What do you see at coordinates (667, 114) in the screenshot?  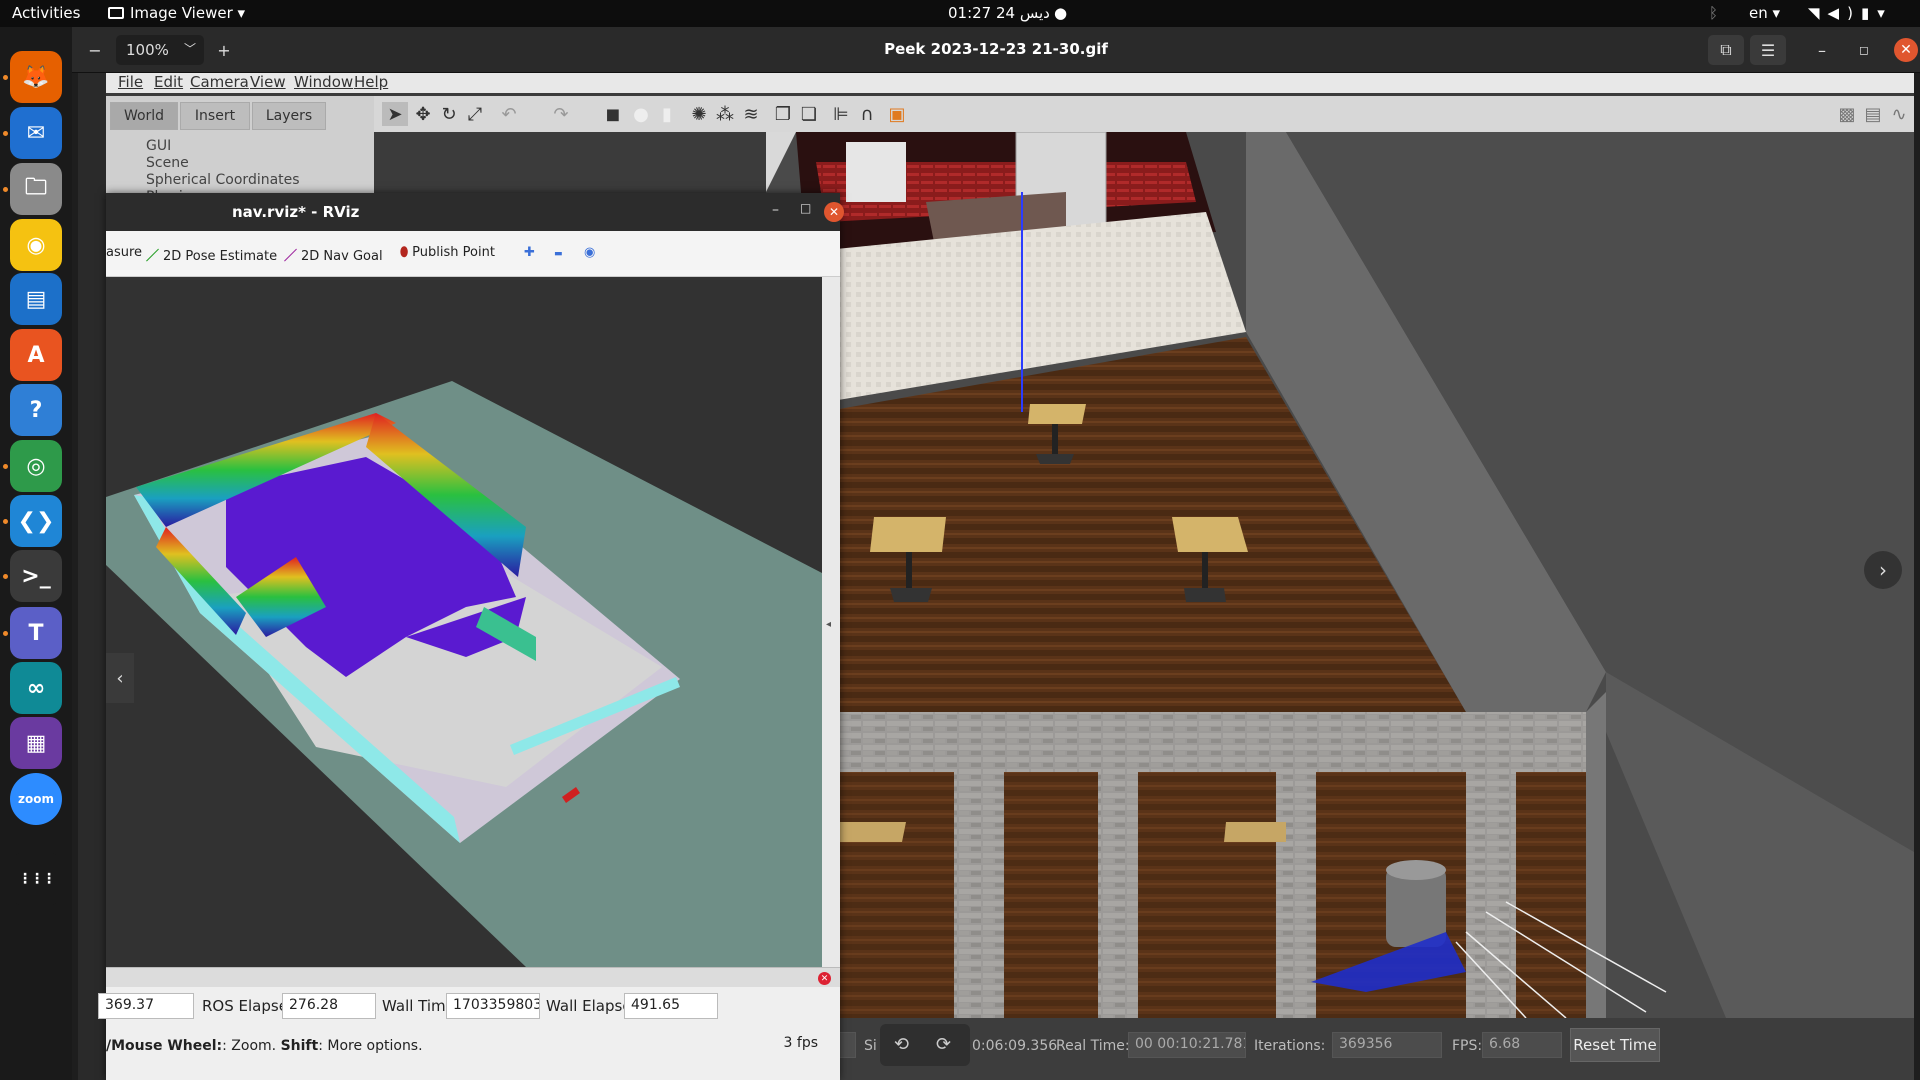 I see `cylinder-shape-icon: ▮` at bounding box center [667, 114].